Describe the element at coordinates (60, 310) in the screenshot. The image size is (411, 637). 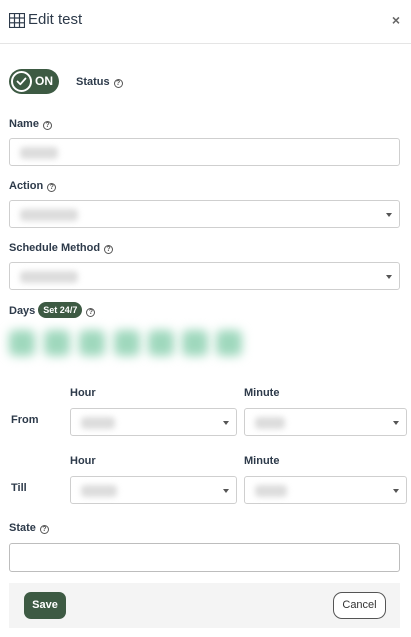
I see `set-24-7-button: Set 24/7` at that location.